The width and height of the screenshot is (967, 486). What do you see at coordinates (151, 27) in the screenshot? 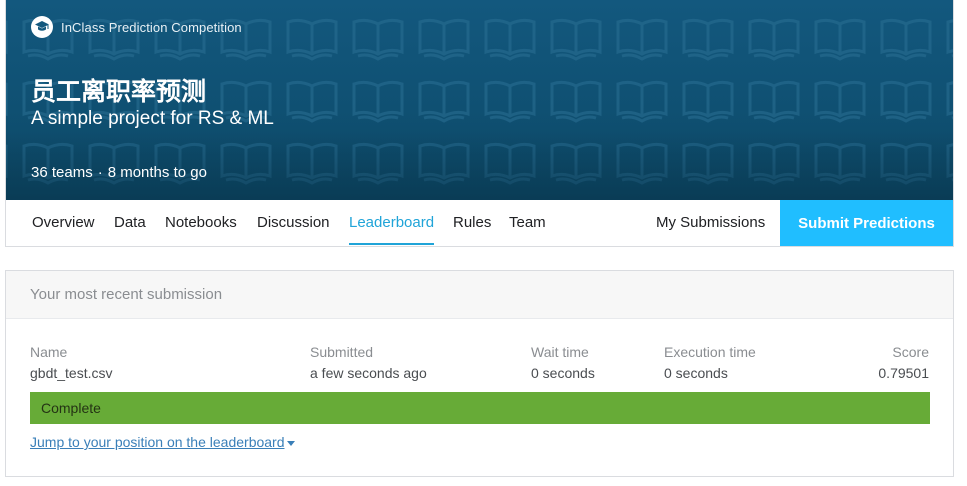
I see `competition-type-label: InClass Prediction Competition` at bounding box center [151, 27].